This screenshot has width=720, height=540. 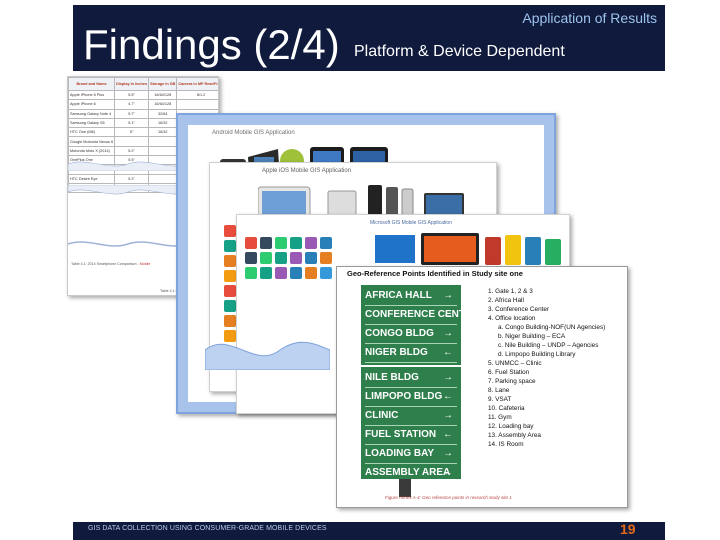 What do you see at coordinates (197, 95) in the screenshot?
I see `table-cell: 8/1.2` at bounding box center [197, 95].